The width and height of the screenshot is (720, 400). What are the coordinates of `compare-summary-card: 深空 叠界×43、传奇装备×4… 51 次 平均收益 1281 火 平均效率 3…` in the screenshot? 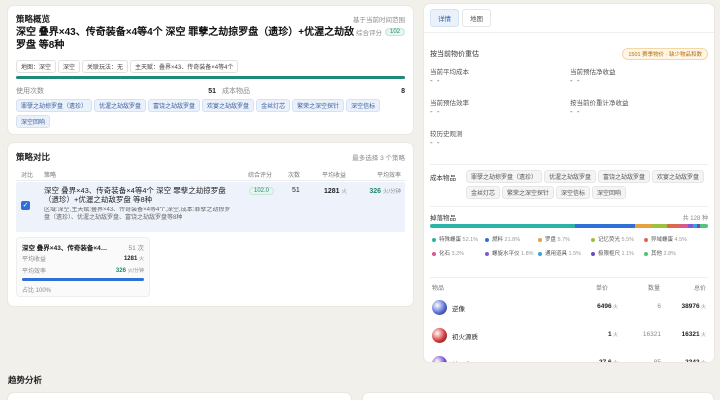 It's located at (83, 267).